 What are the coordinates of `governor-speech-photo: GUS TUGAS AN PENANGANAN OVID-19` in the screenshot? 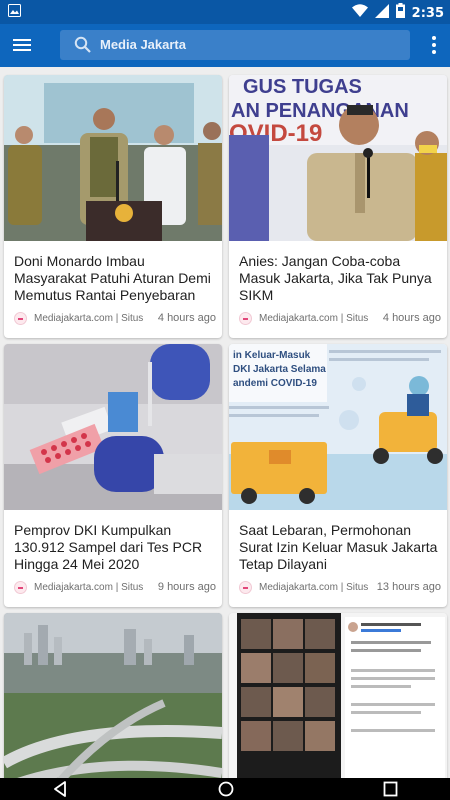 It's located at (338, 158).